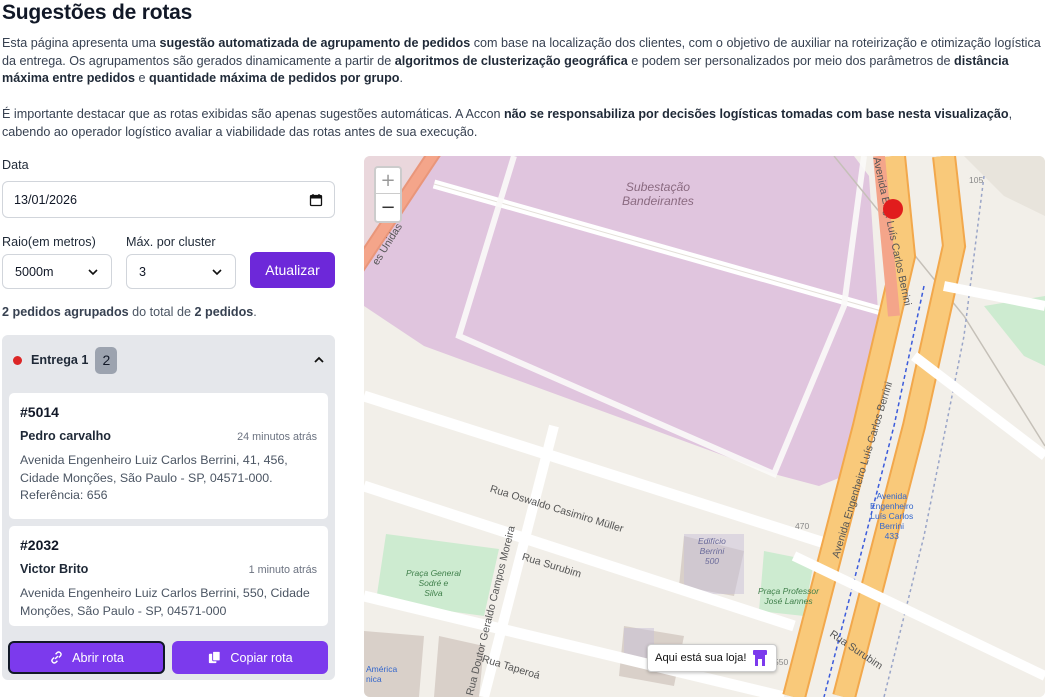 Image resolution: width=1051 pixels, height=697 pixels. Describe the element at coordinates (181, 271) in the screenshot. I see `cluster-select: 3` at that location.